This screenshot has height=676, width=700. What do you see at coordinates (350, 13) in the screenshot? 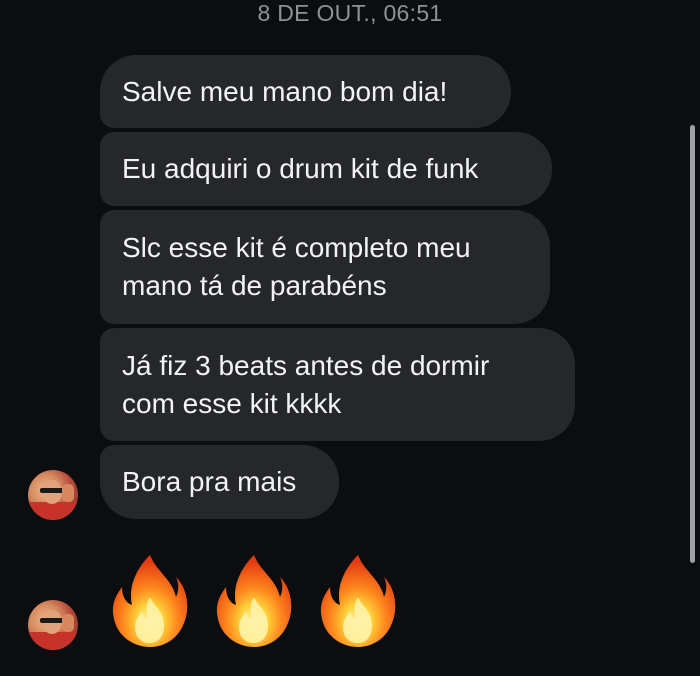
I see `message-timestamp: 8 DE OUT., 06:51` at bounding box center [350, 13].